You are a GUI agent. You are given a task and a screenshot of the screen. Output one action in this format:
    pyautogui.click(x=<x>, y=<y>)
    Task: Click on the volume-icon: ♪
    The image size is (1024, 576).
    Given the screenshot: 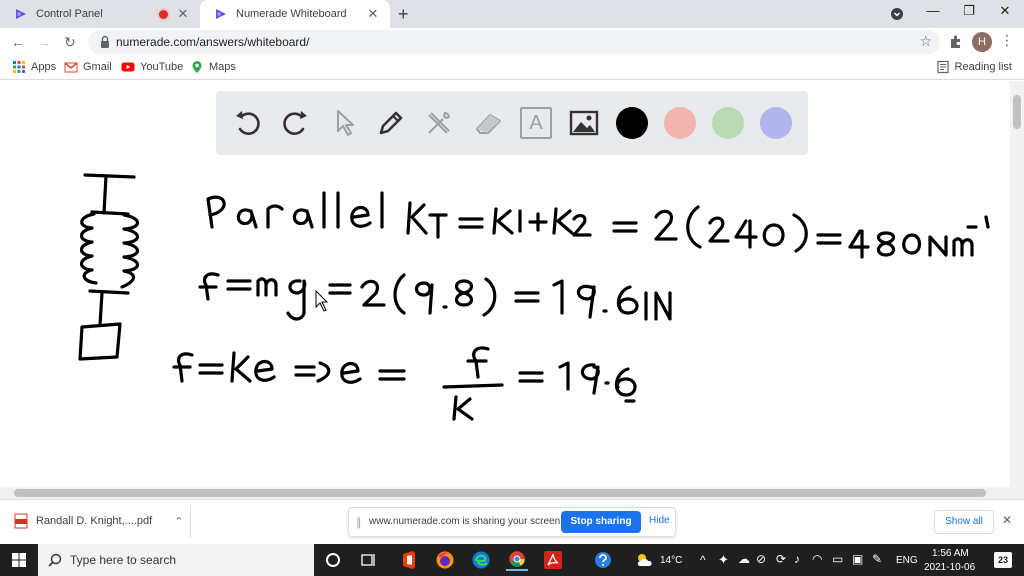 What is the action you would take?
    pyautogui.click(x=797, y=559)
    